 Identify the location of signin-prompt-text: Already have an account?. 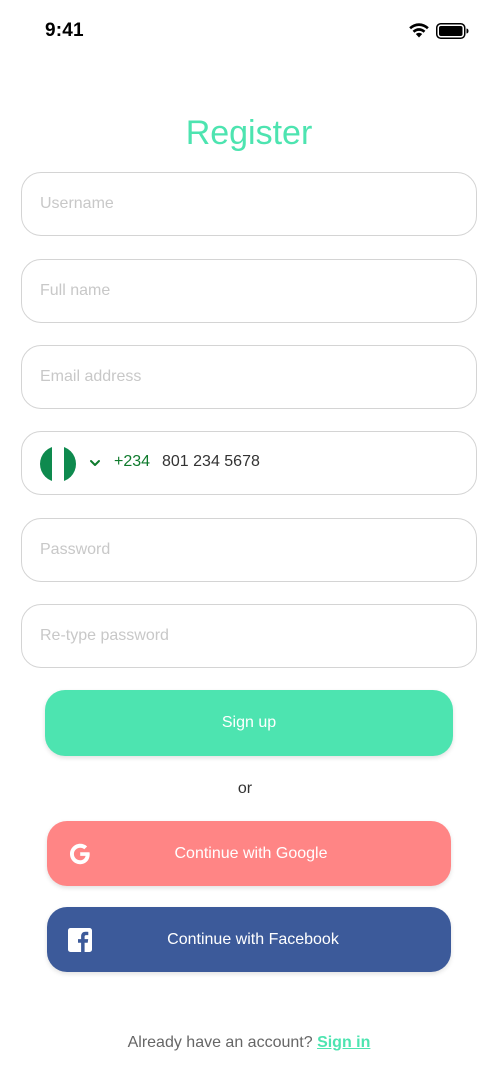
(220, 1042).